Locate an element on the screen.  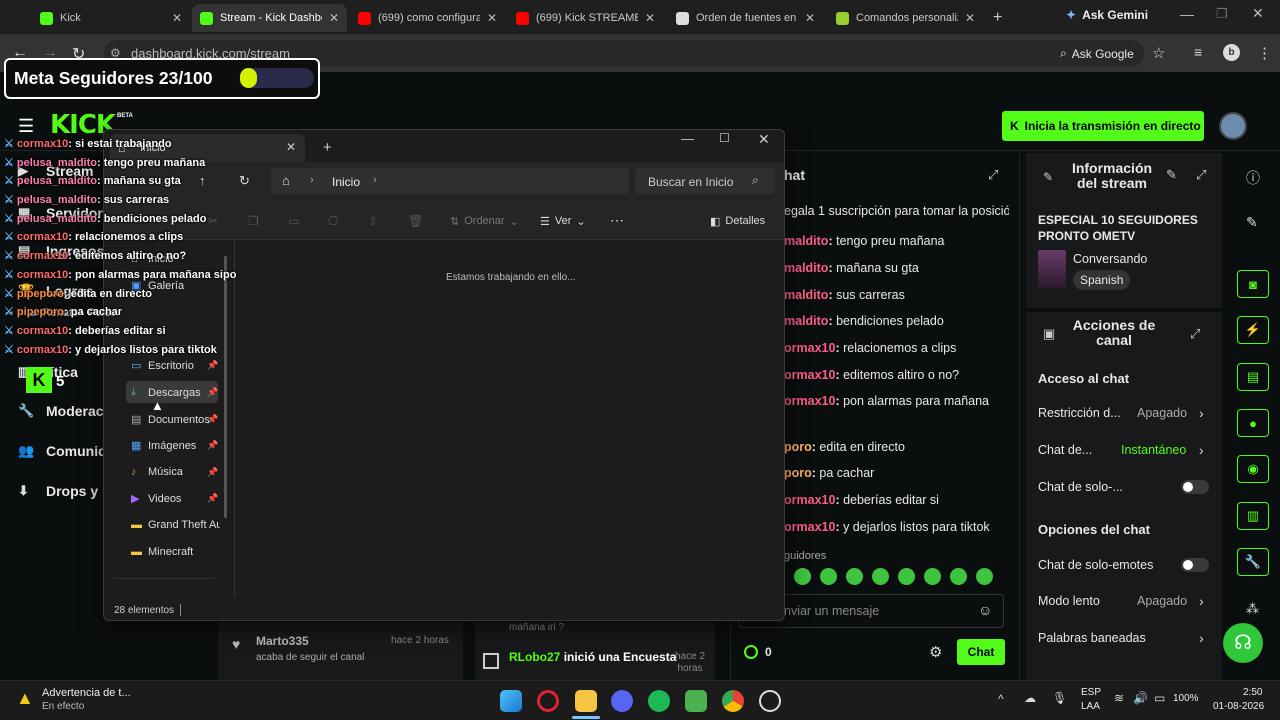
broadcast-icon: ◉ is located at coordinates (1253, 469).